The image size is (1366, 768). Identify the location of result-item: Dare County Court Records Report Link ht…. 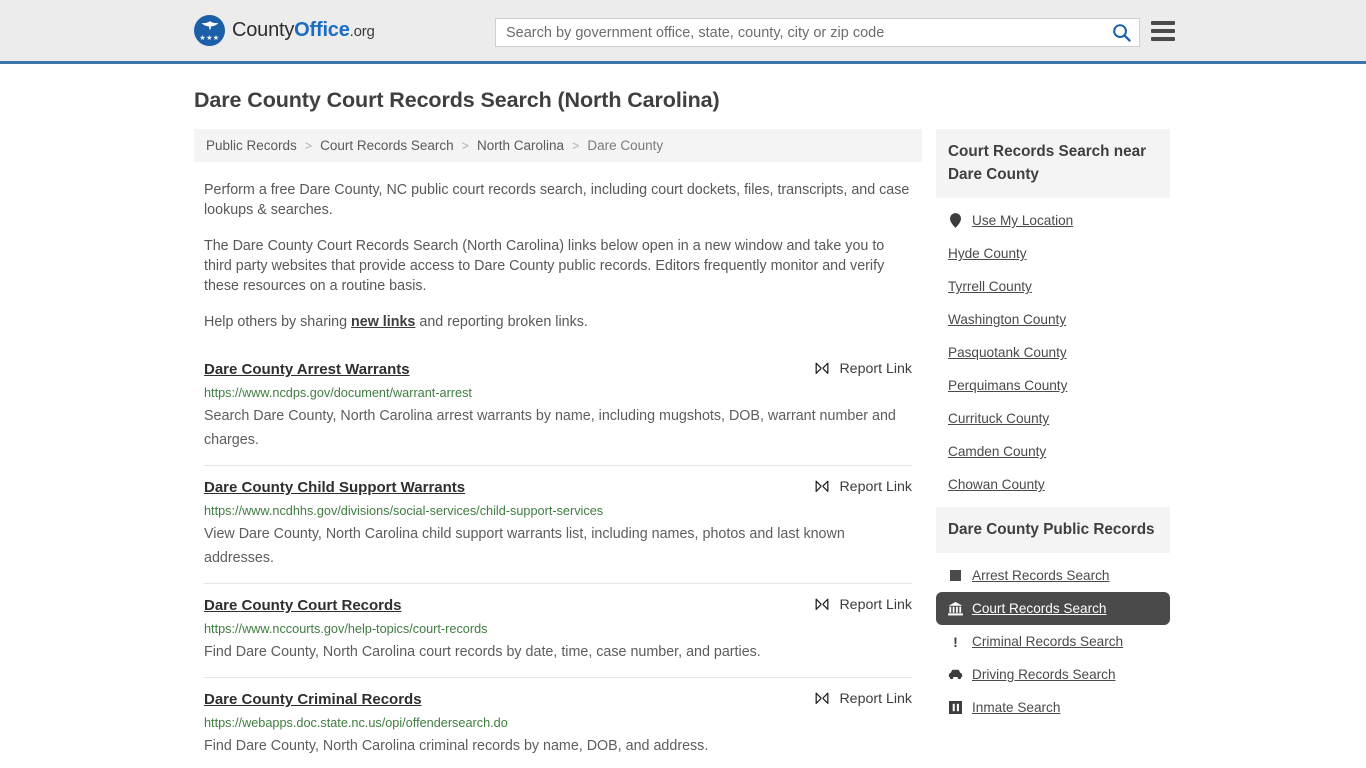
(558, 630).